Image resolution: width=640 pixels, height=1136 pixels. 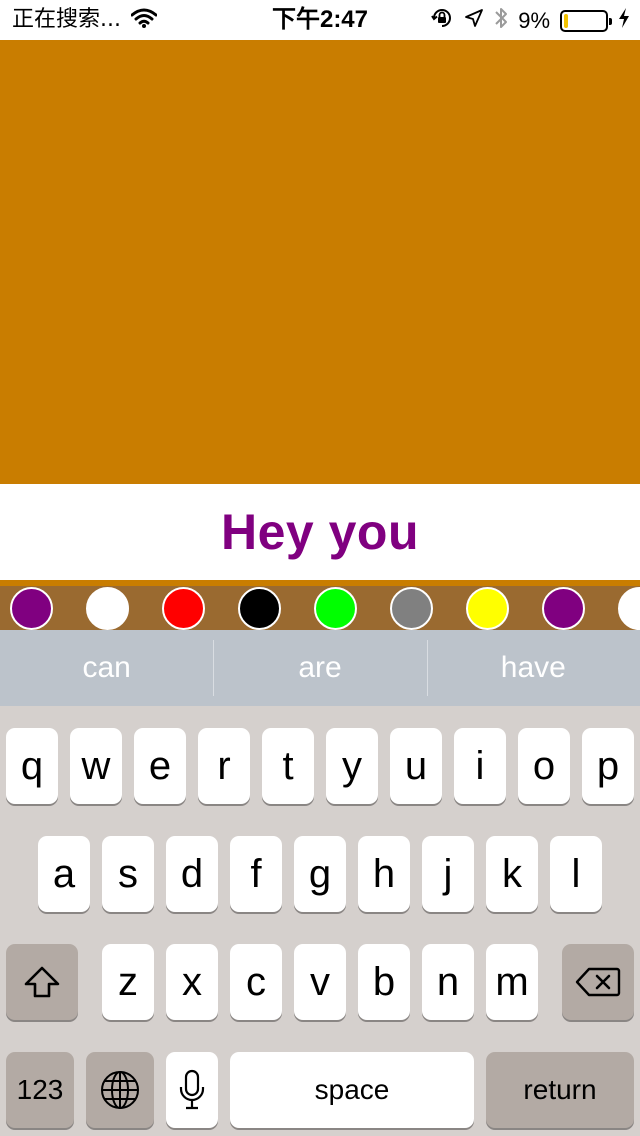 What do you see at coordinates (560, 1090) in the screenshot?
I see `return-key: return` at bounding box center [560, 1090].